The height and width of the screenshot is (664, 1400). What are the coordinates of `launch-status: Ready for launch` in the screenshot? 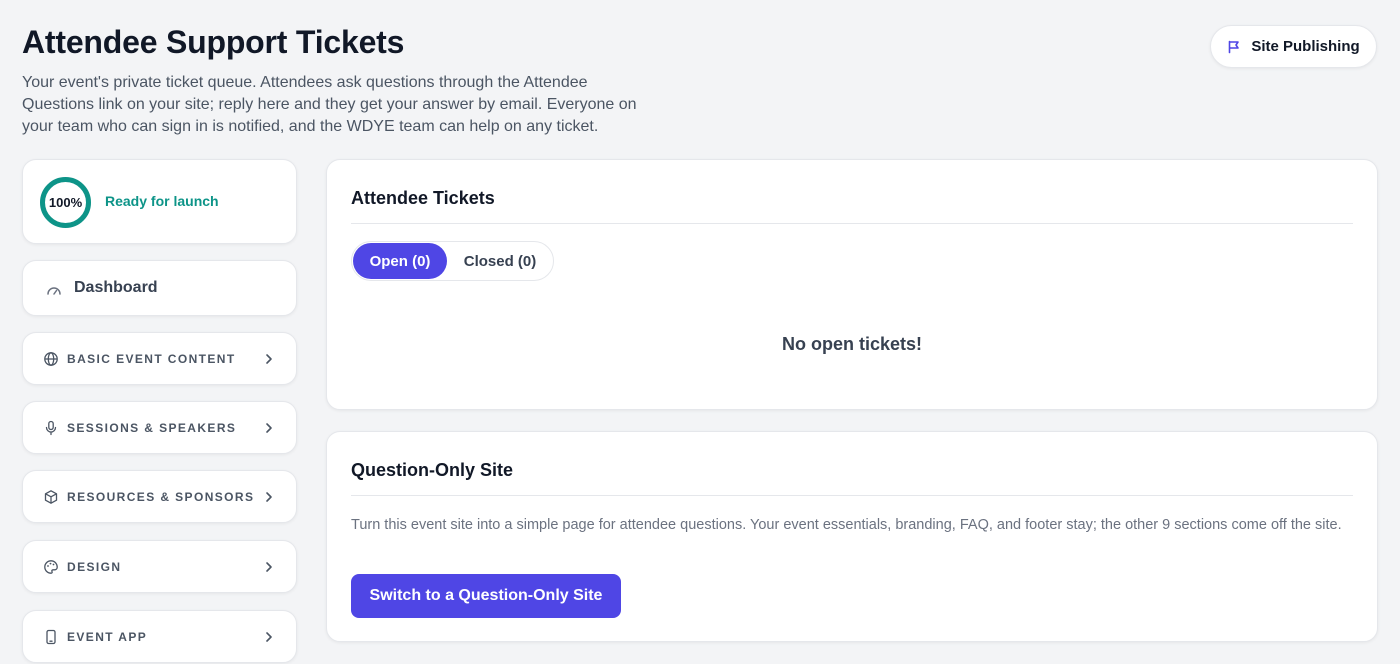 It's located at (162, 201).